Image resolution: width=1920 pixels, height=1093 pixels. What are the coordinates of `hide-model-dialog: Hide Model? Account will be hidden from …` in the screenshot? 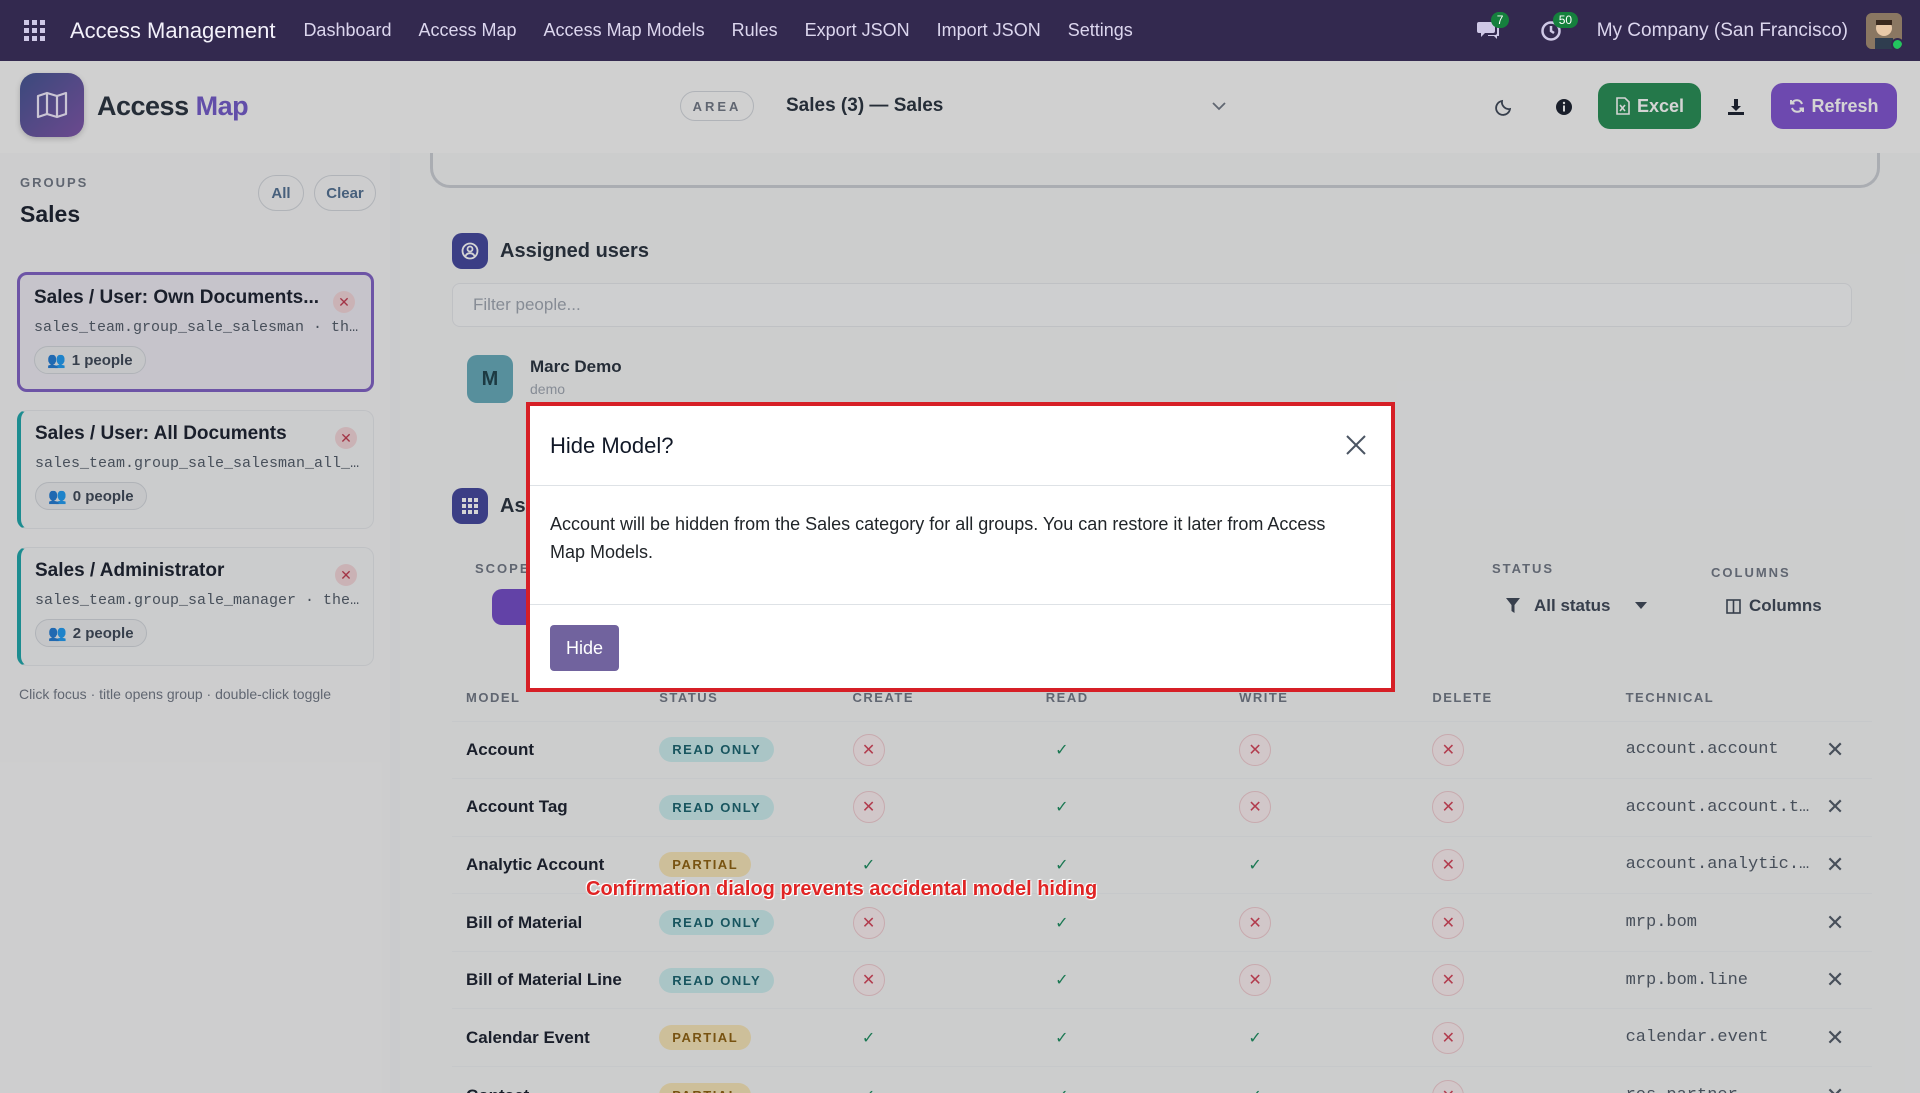 It's located at (960, 547).